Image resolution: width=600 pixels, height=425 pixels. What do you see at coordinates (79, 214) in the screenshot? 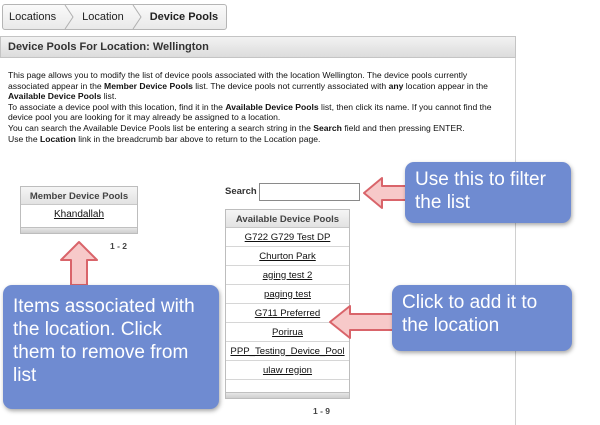
I see `member-pool-link: Khandallah` at bounding box center [79, 214].